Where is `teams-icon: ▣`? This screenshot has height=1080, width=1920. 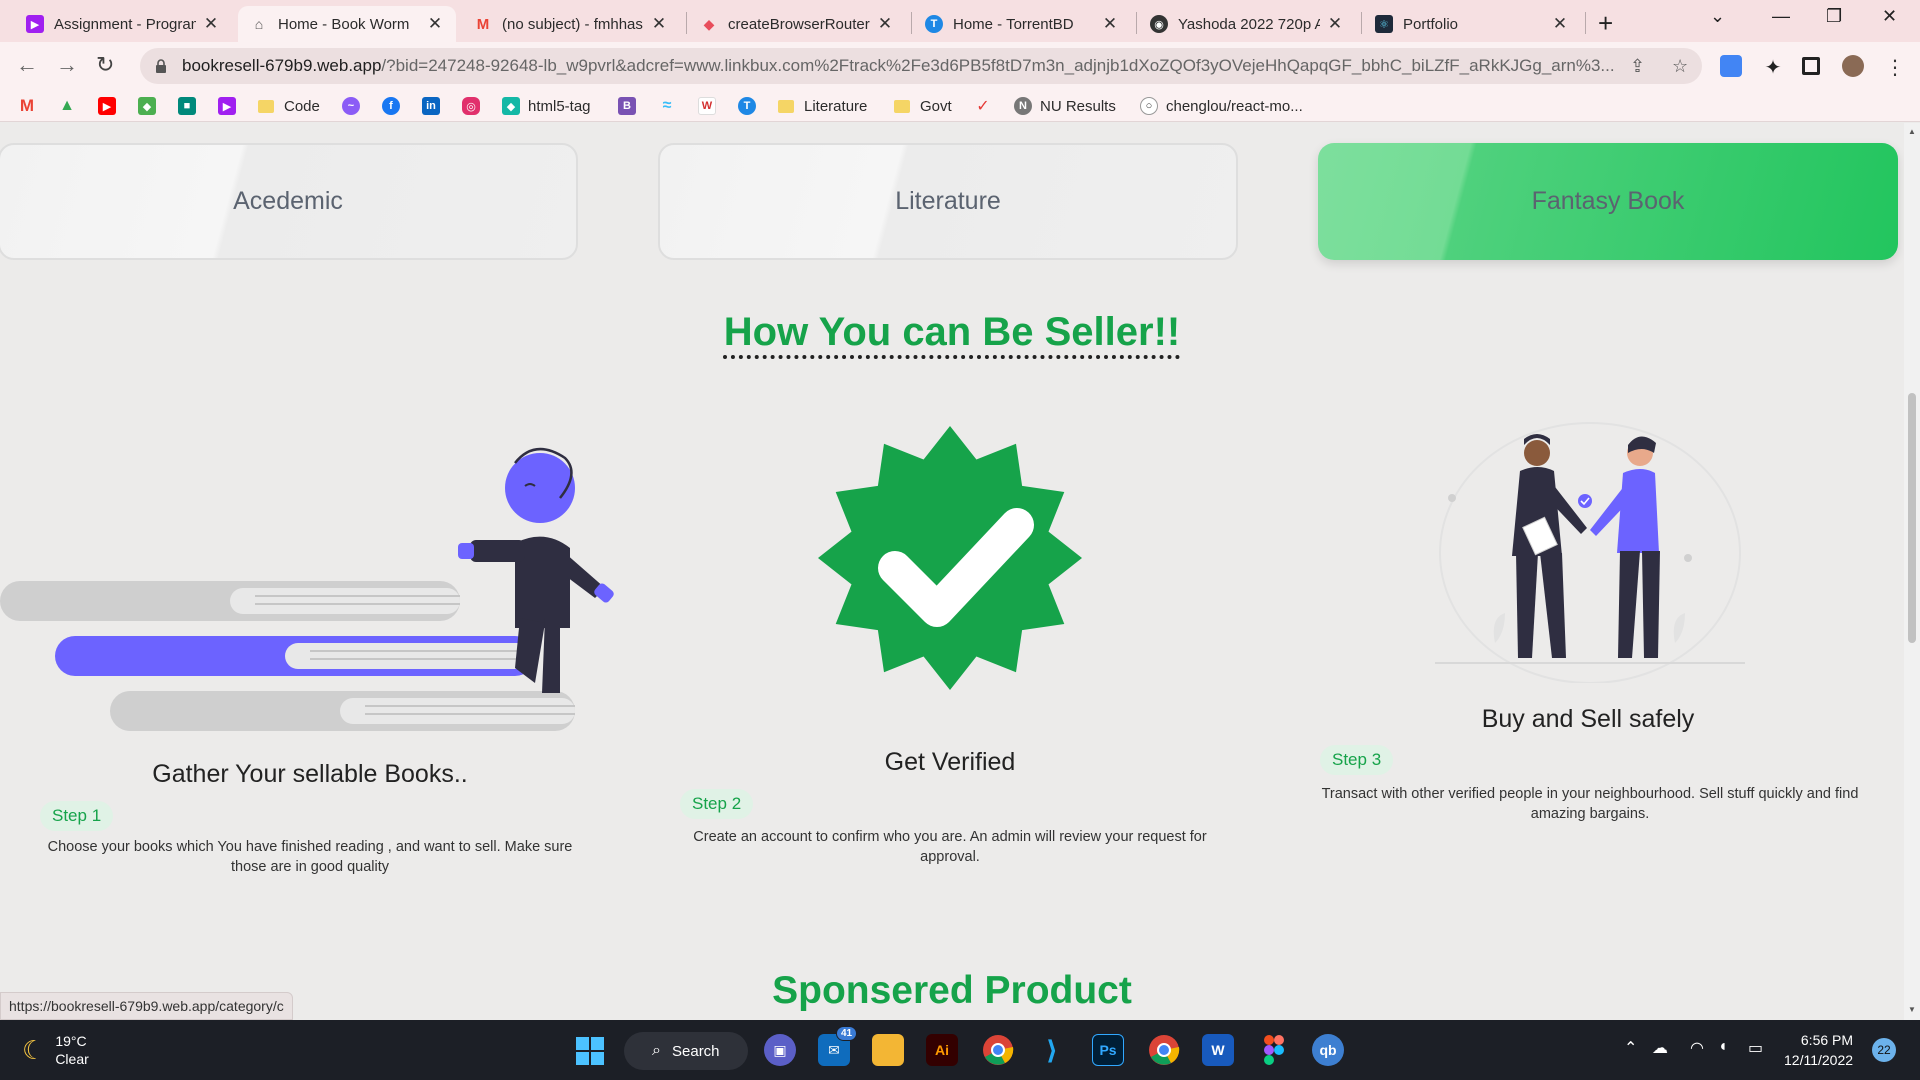
teams-icon: ▣ is located at coordinates (780, 1050).